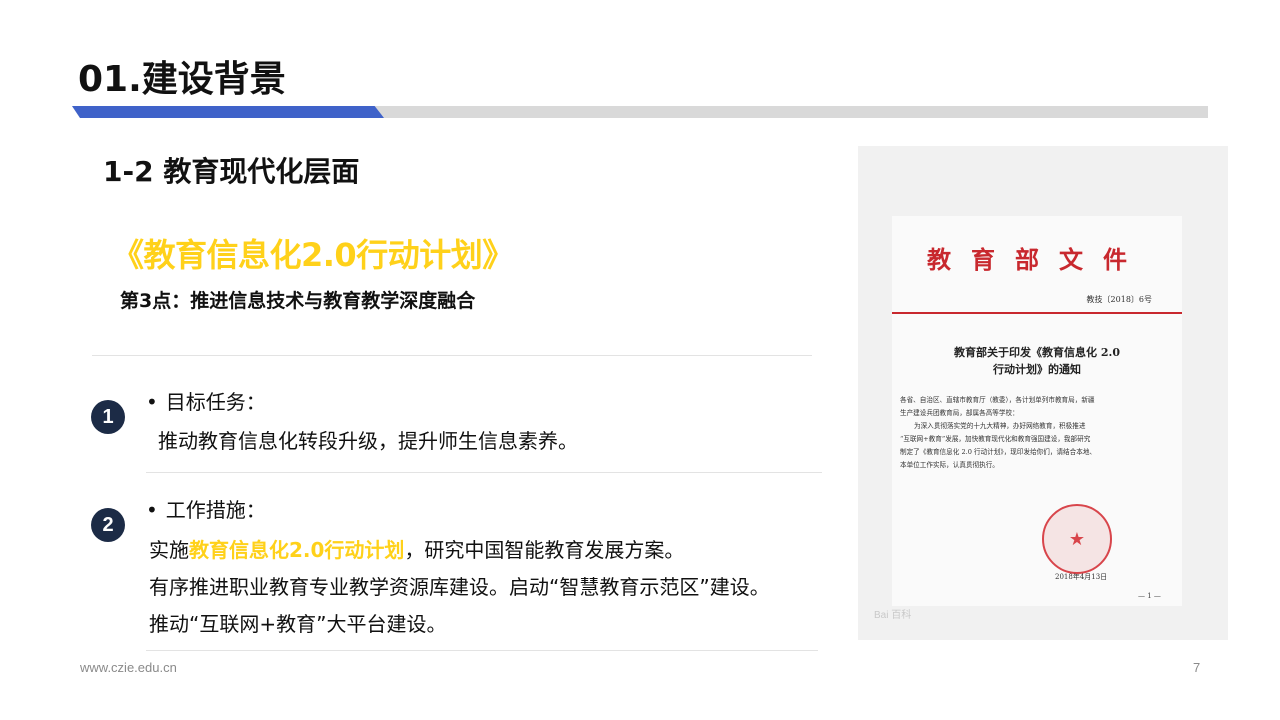 The image size is (1280, 720). What do you see at coordinates (169, 550) in the screenshot?
I see `line-prefix: 实施` at bounding box center [169, 550].